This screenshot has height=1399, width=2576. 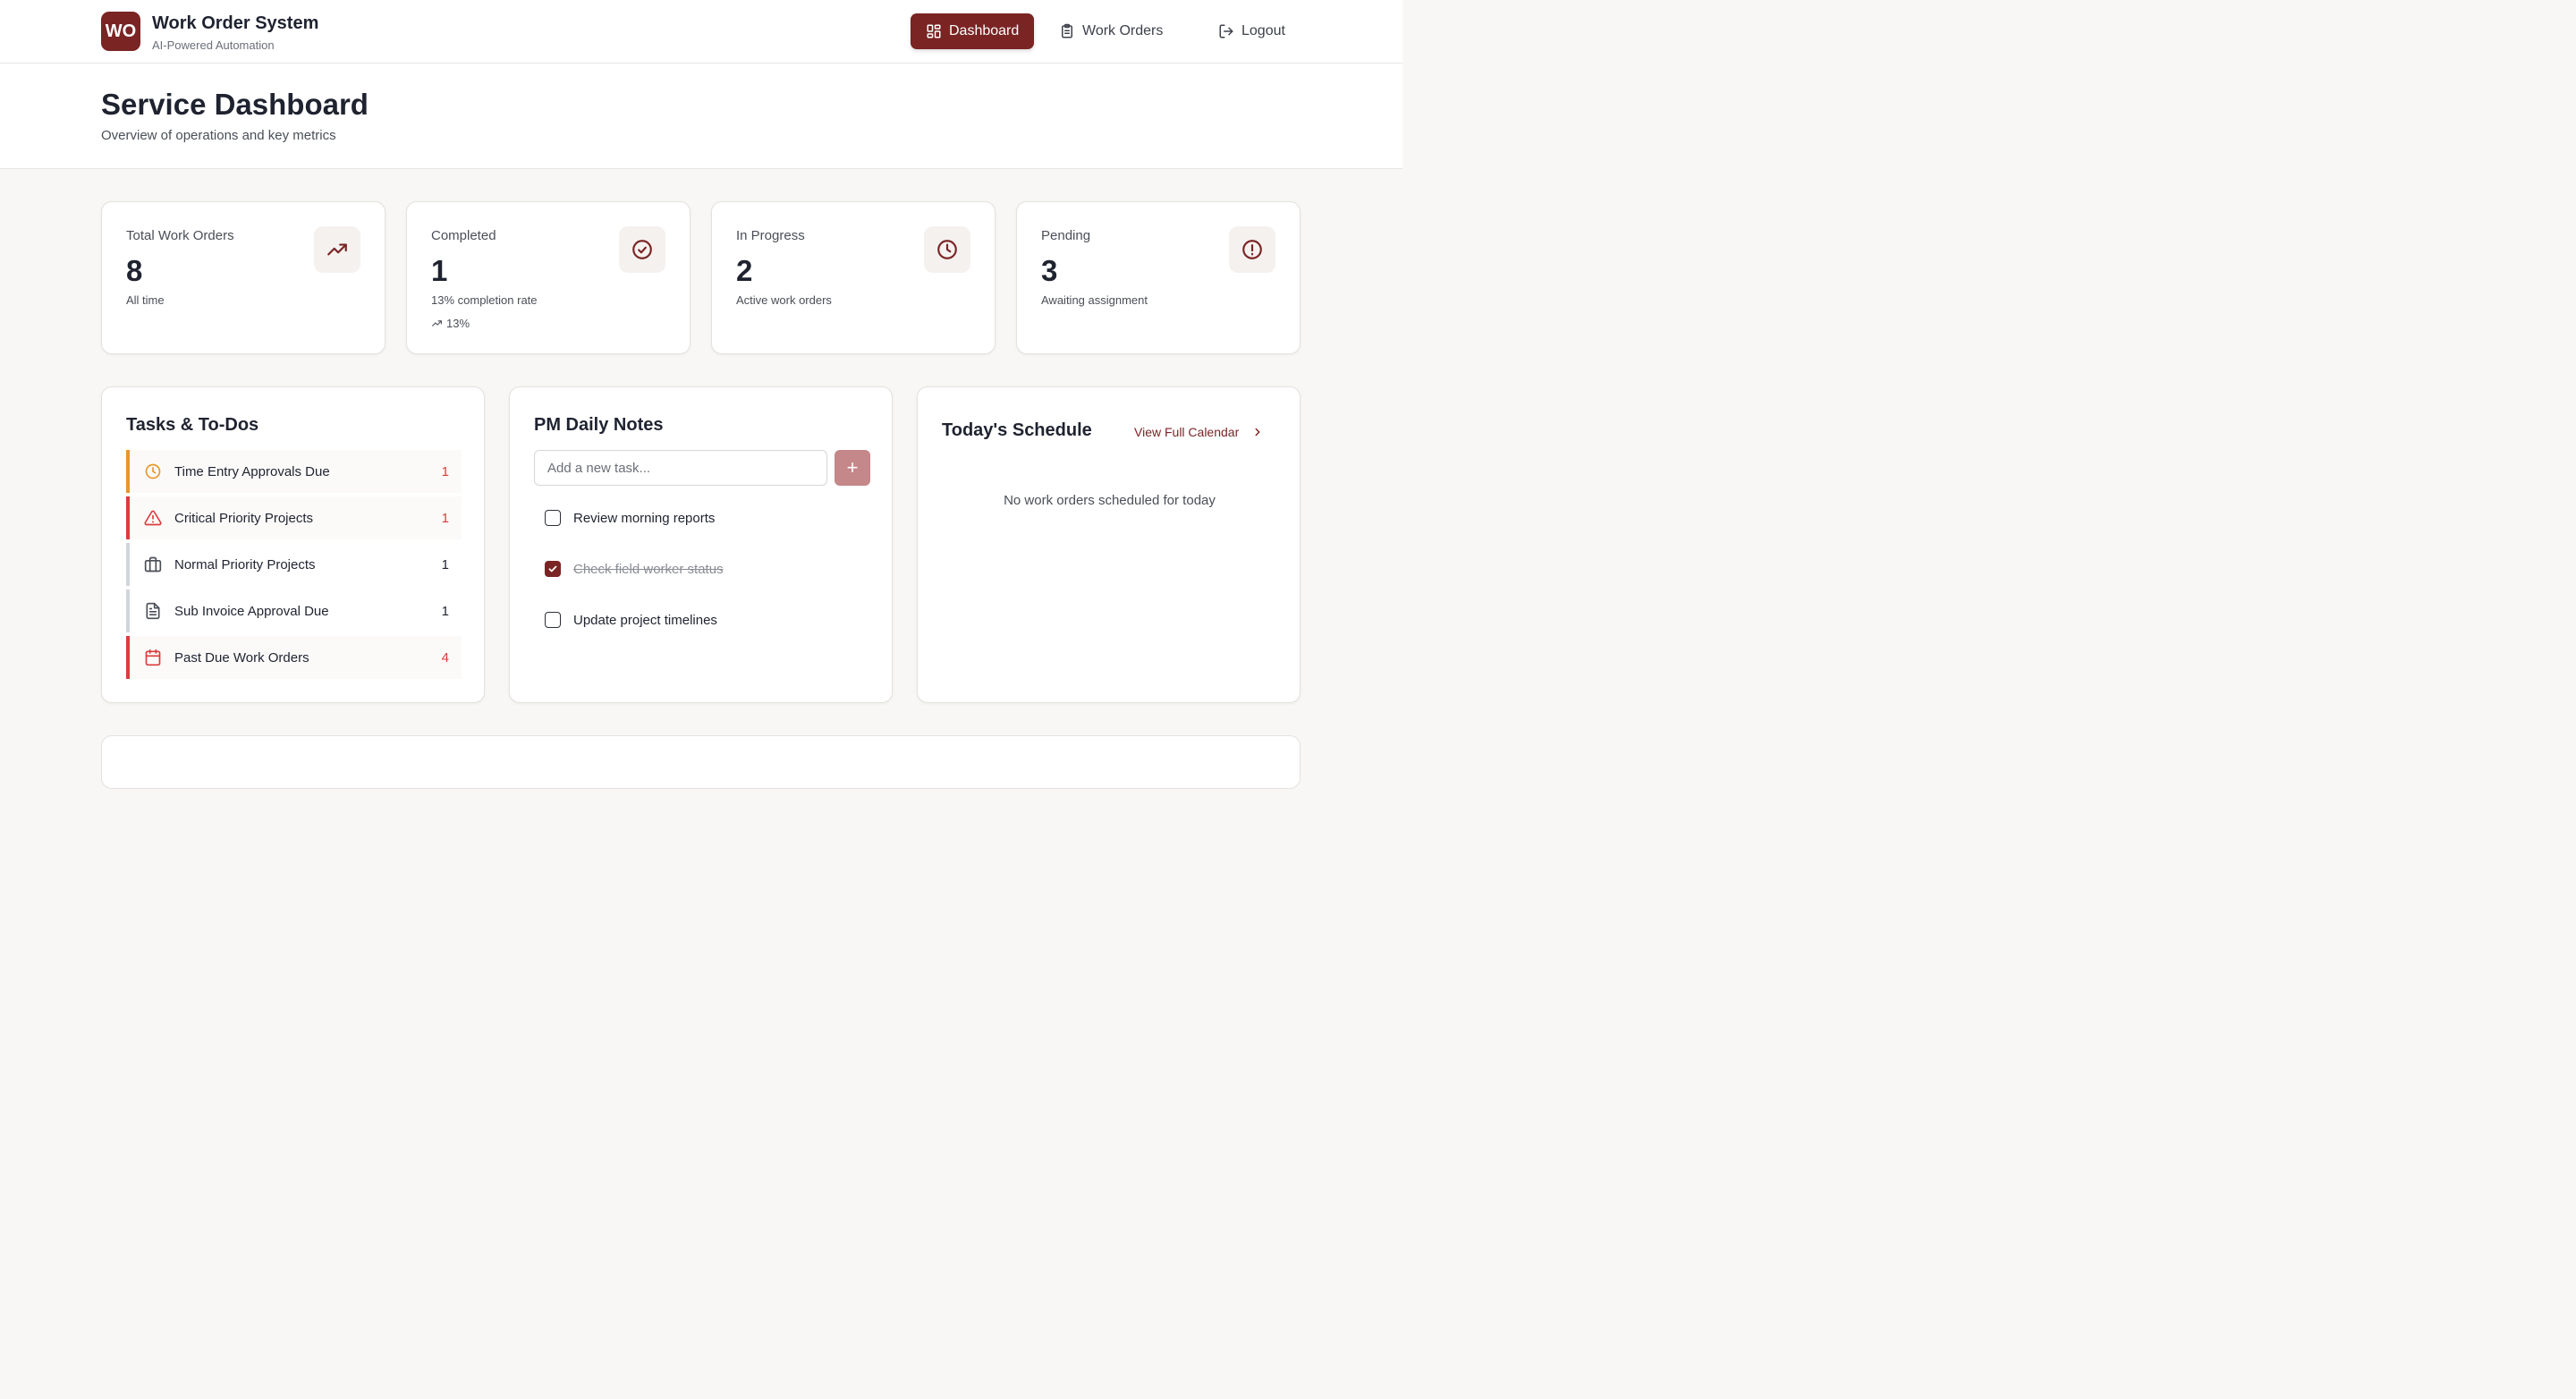 I want to click on page-title: Service Dashboard, so click(x=235, y=104).